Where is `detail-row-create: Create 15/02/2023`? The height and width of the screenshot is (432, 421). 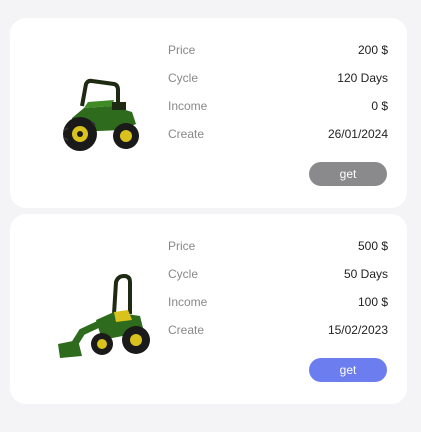 detail-row-create: Create 15/02/2023 is located at coordinates (278, 334).